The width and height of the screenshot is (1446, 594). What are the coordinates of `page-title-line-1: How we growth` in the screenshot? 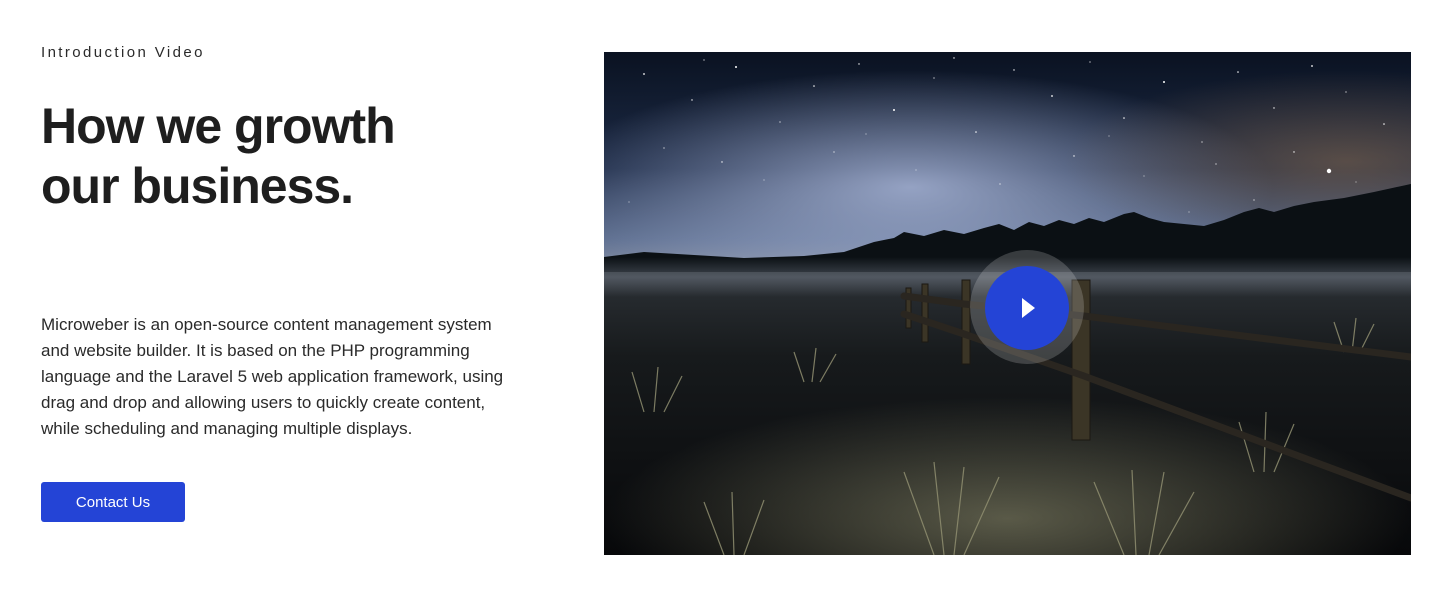 It's located at (218, 126).